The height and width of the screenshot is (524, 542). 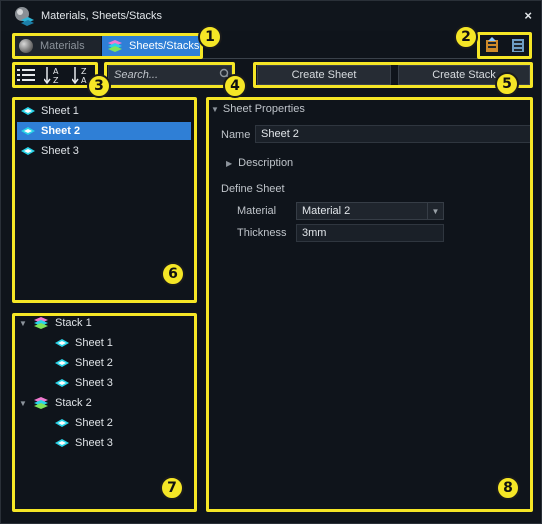 What do you see at coordinates (508, 488) in the screenshot?
I see `callout-badge-8: 8` at bounding box center [508, 488].